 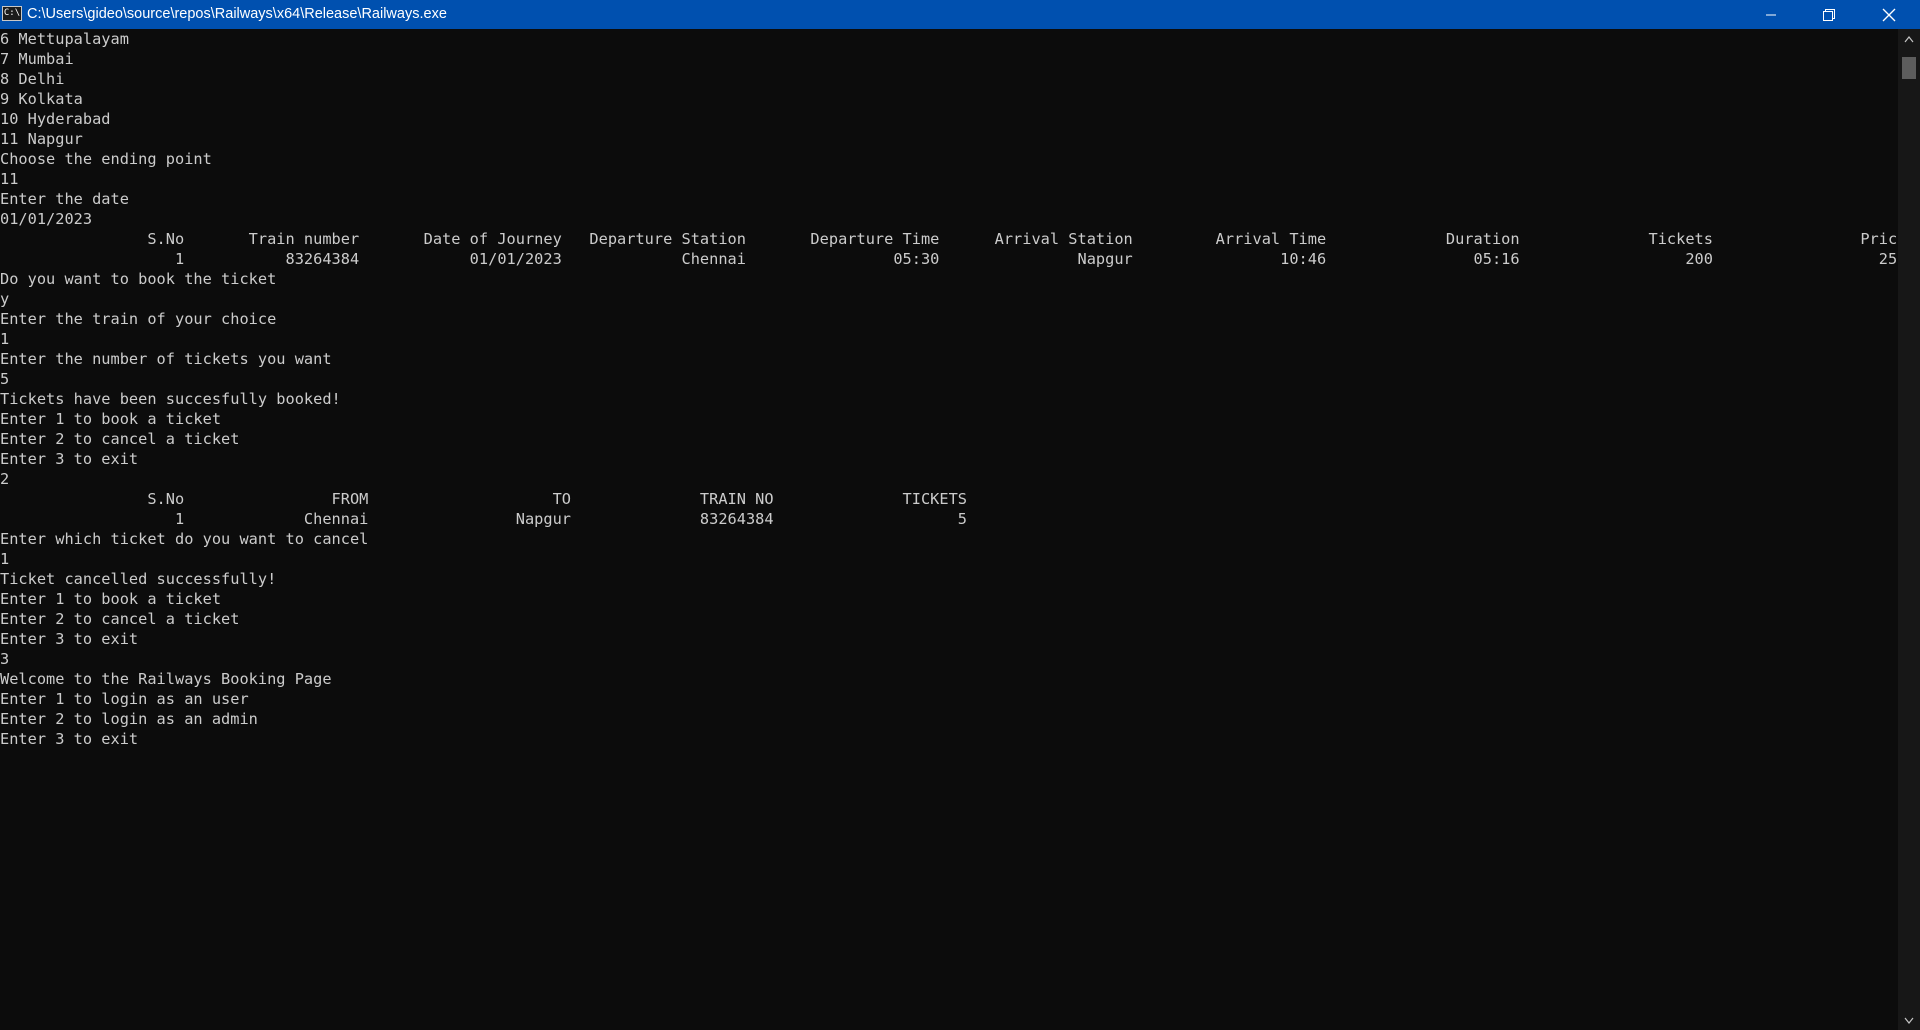 I want to click on console-line: Choose the ending point, so click(x=106, y=159).